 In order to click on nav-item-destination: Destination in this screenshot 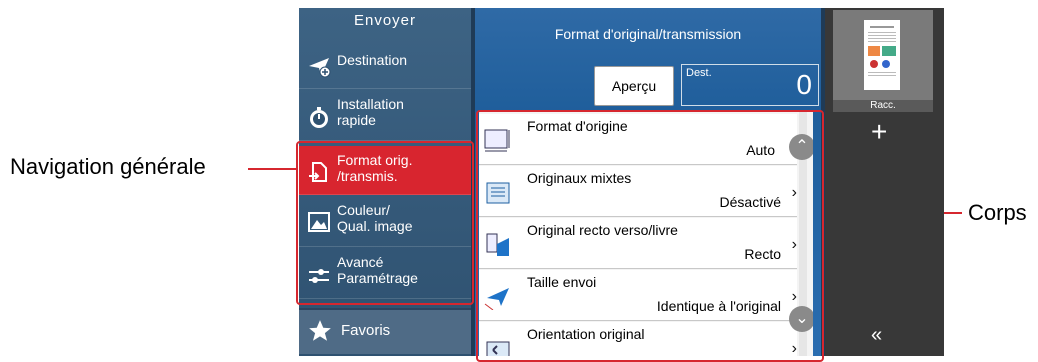, I will do `click(385, 66)`.